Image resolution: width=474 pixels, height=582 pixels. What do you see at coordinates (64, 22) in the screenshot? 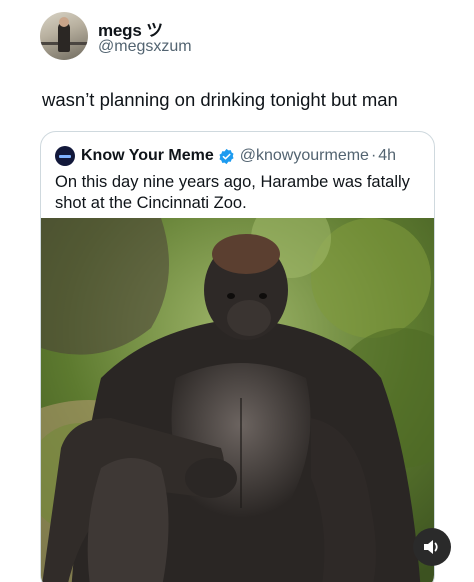
I see `avatar-head` at bounding box center [64, 22].